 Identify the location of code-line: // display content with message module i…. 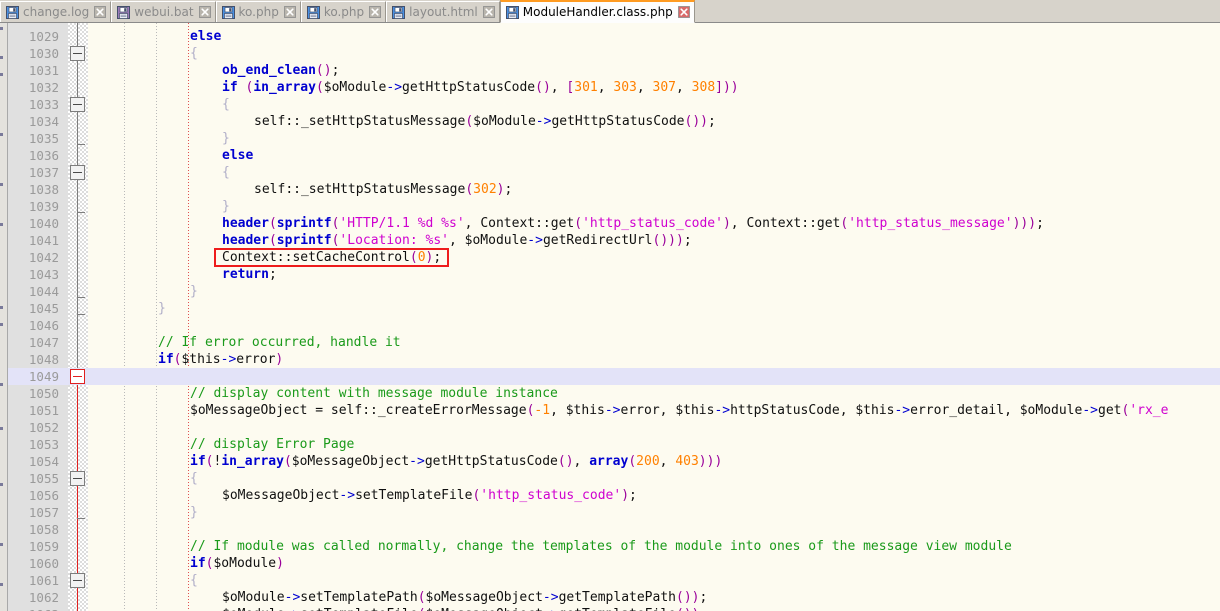
(374, 393).